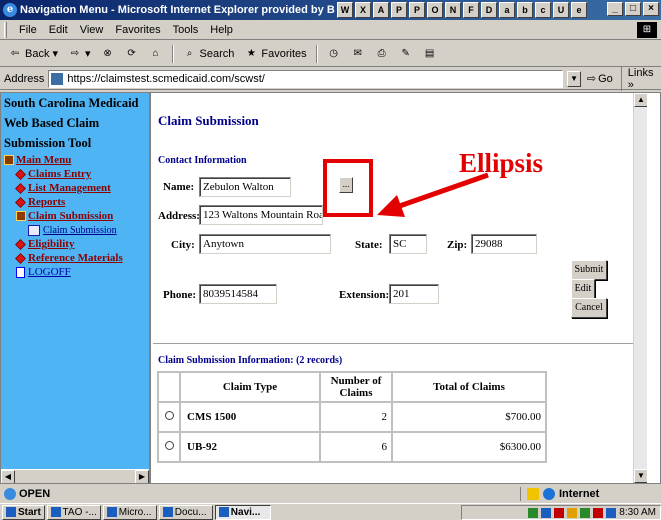 The height and width of the screenshot is (520, 661). I want to click on menu-view: View, so click(92, 30).